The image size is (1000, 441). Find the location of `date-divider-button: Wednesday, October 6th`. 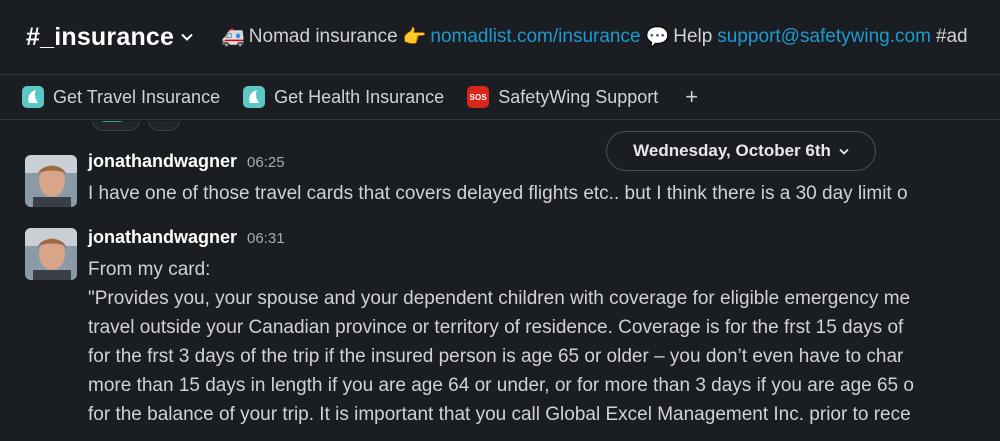

date-divider-button: Wednesday, October 6th is located at coordinates (741, 151).